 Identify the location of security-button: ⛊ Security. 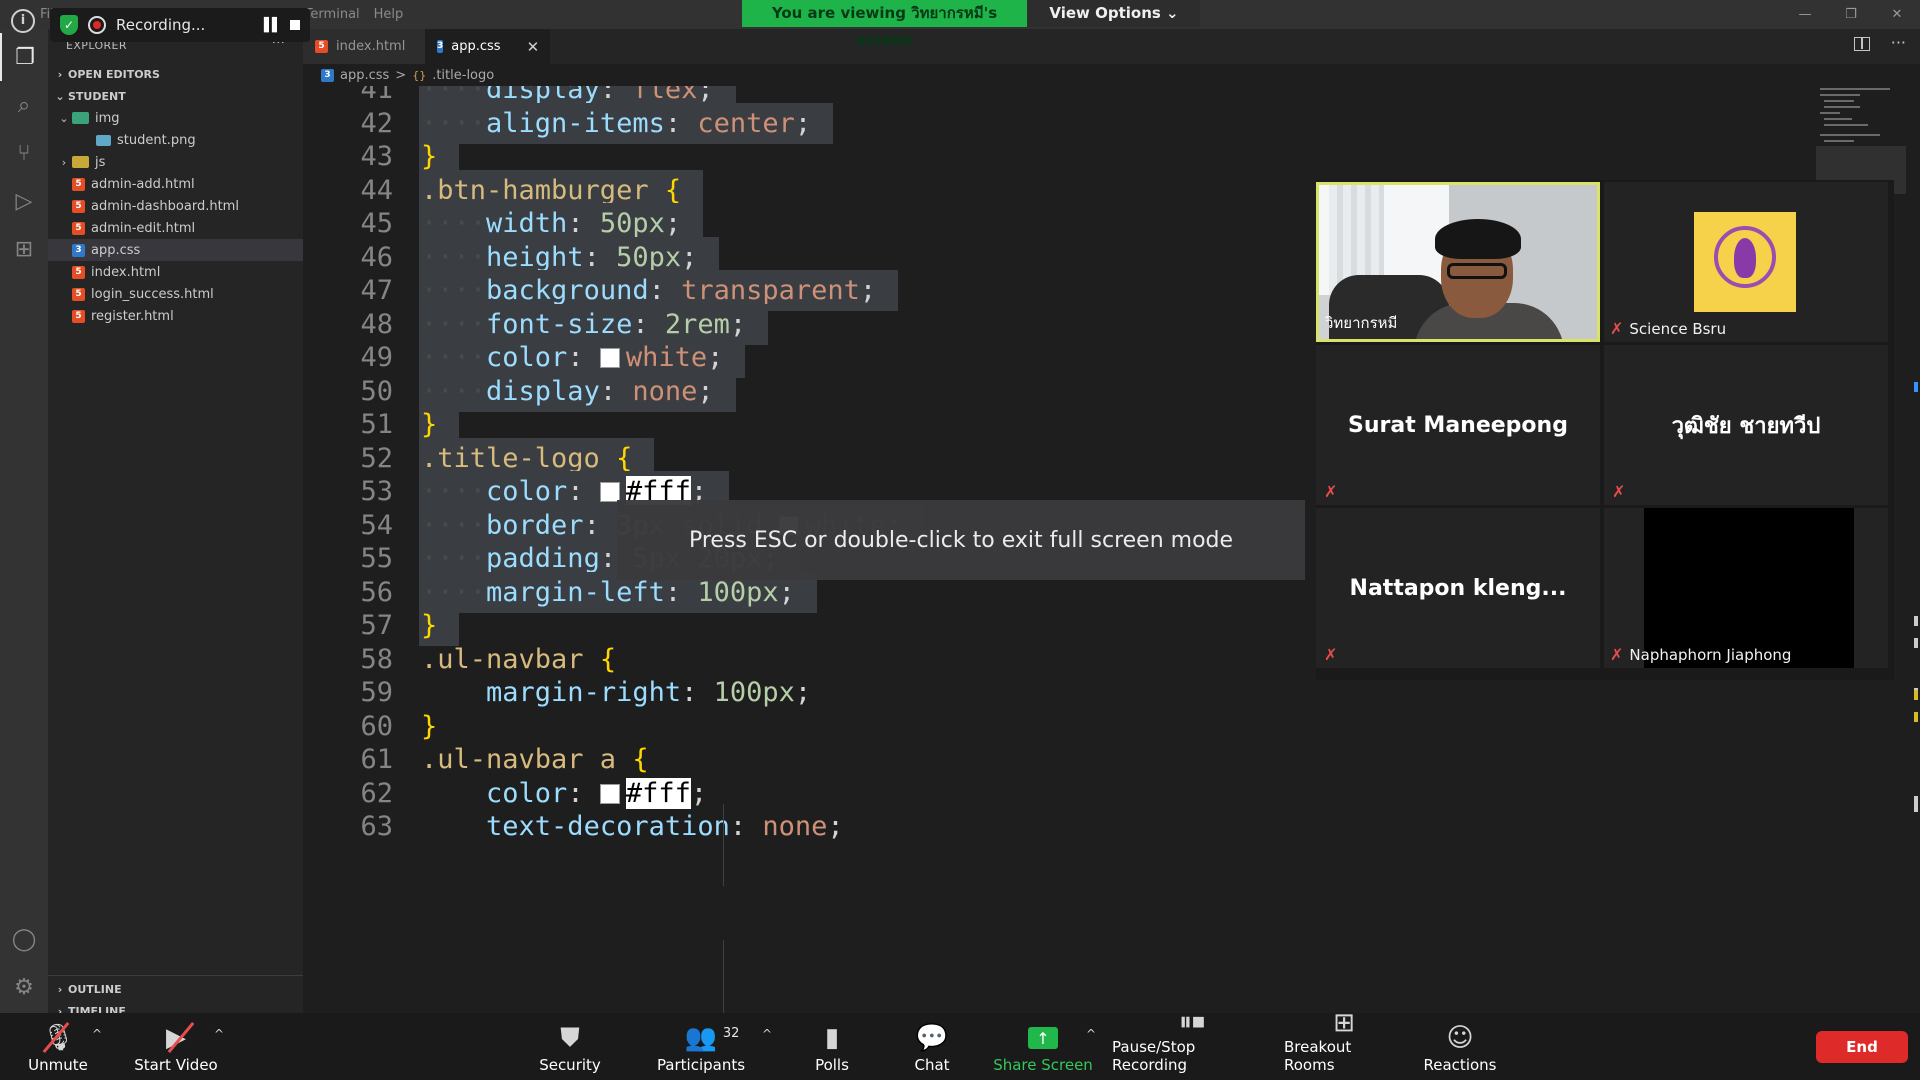
(570, 1046).